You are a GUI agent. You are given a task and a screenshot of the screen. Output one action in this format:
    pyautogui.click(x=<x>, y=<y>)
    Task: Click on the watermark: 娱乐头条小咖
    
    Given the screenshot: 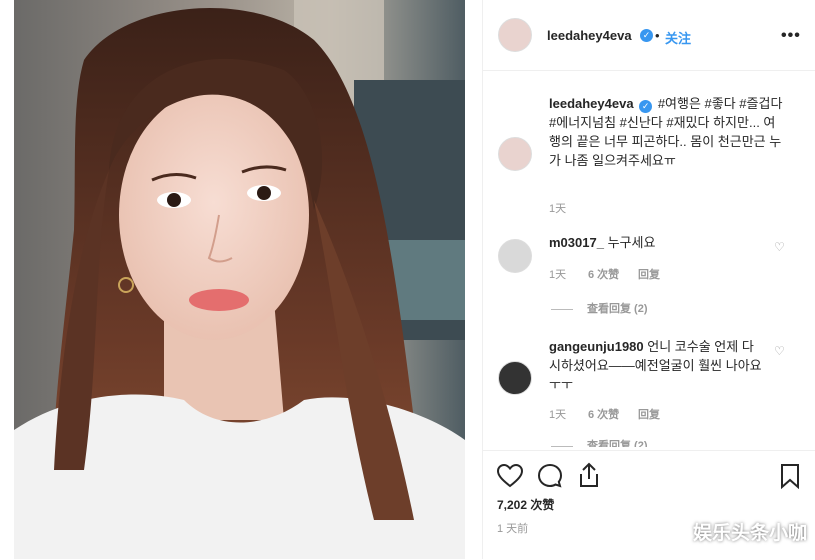 What is the action you would take?
    pyautogui.click(x=749, y=533)
    